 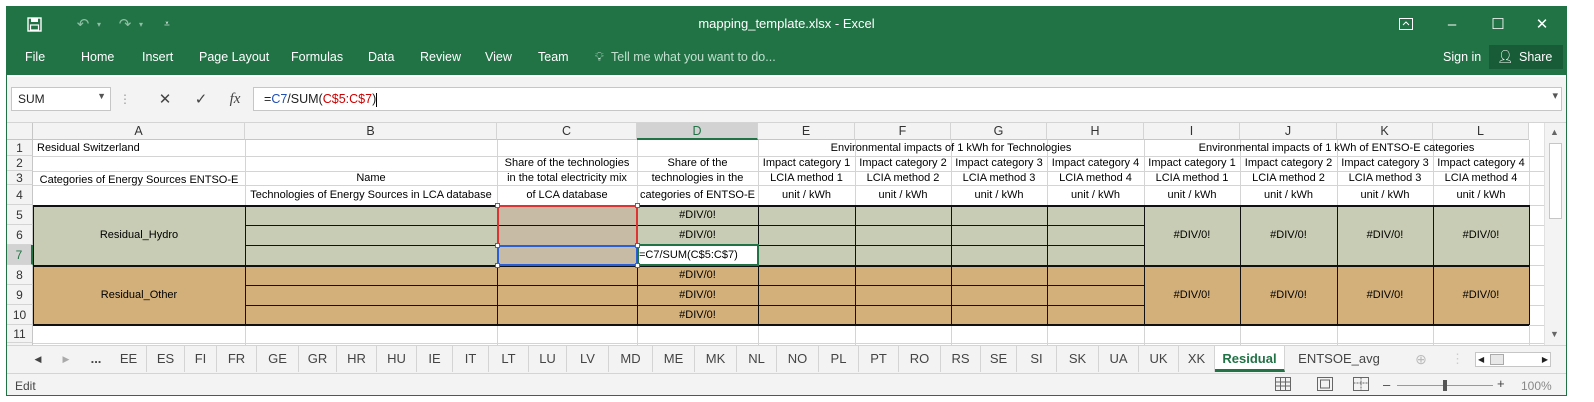 I want to click on sheet-tab-residual: Residual, so click(x=1250, y=359).